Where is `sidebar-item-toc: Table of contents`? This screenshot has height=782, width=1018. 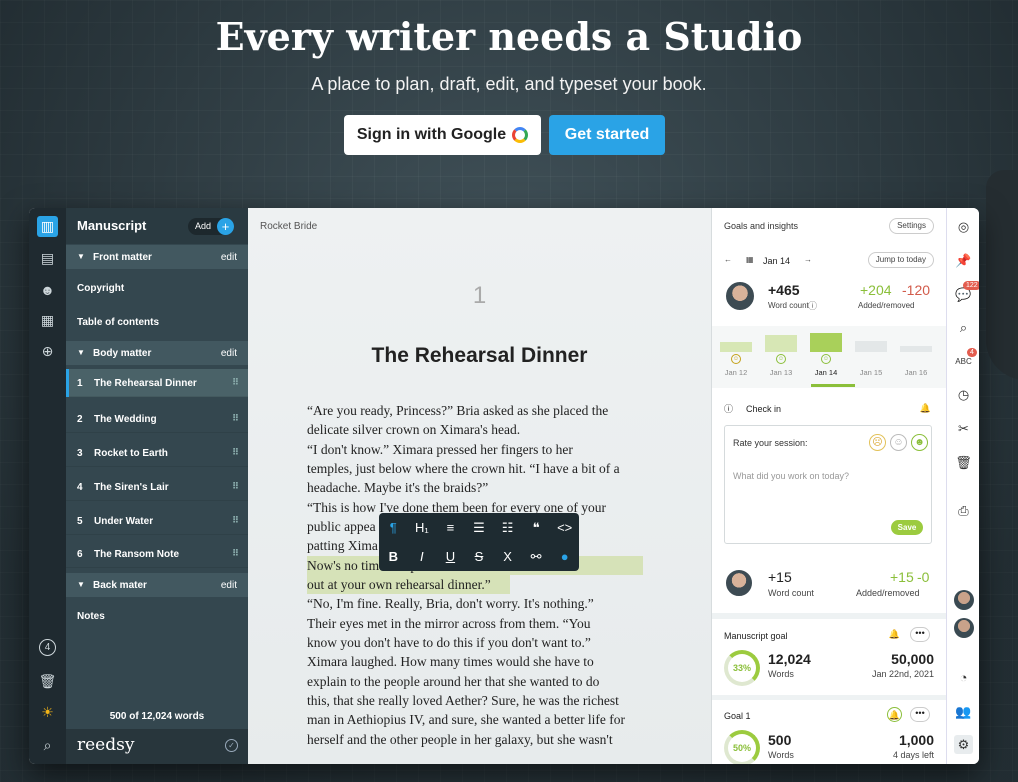
sidebar-item-toc: Table of contents is located at coordinates (157, 322).